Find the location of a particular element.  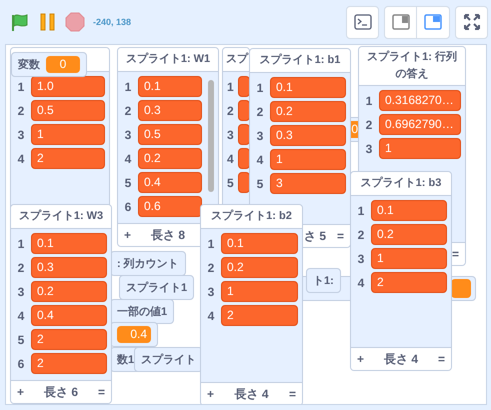

list-item: 0.6 is located at coordinates (170, 206).